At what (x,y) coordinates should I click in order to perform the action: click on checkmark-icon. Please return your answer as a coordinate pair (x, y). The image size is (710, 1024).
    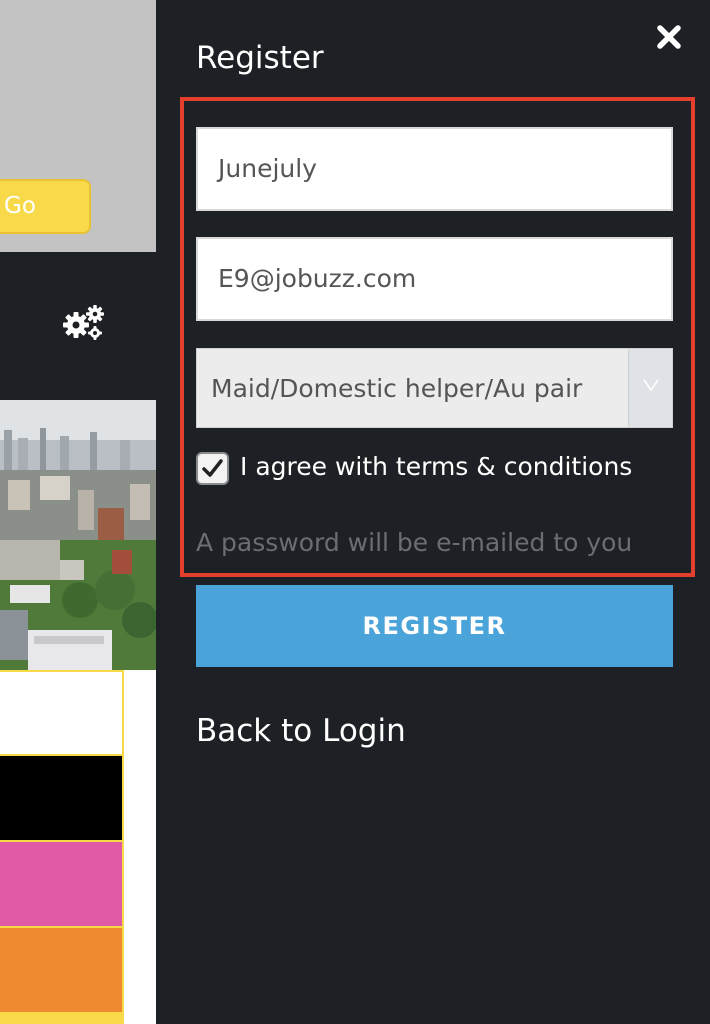
    Looking at the image, I should click on (212, 468).